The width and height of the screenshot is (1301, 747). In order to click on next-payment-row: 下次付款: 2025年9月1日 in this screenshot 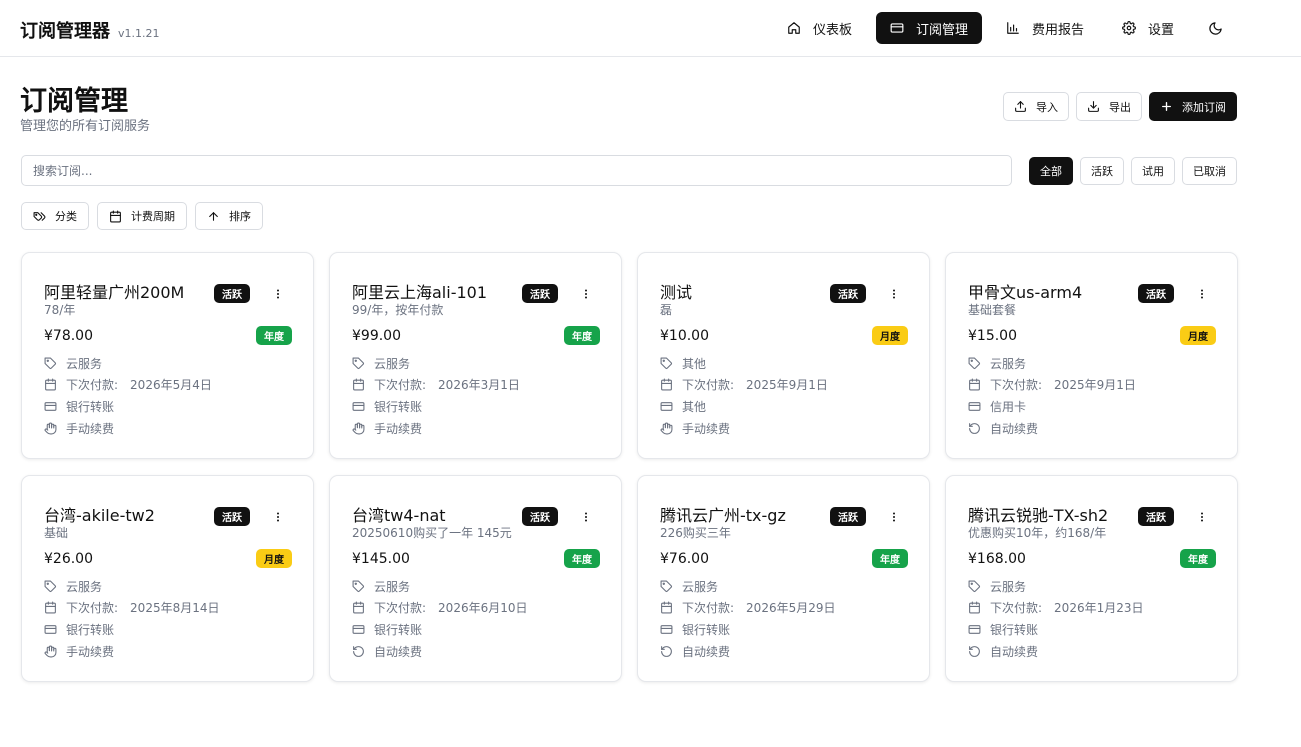, I will do `click(744, 384)`.